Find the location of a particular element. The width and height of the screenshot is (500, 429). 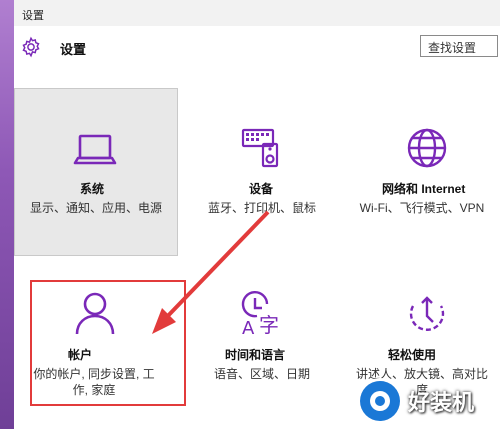

tile-label: 时间和语言 is located at coordinates (255, 355).